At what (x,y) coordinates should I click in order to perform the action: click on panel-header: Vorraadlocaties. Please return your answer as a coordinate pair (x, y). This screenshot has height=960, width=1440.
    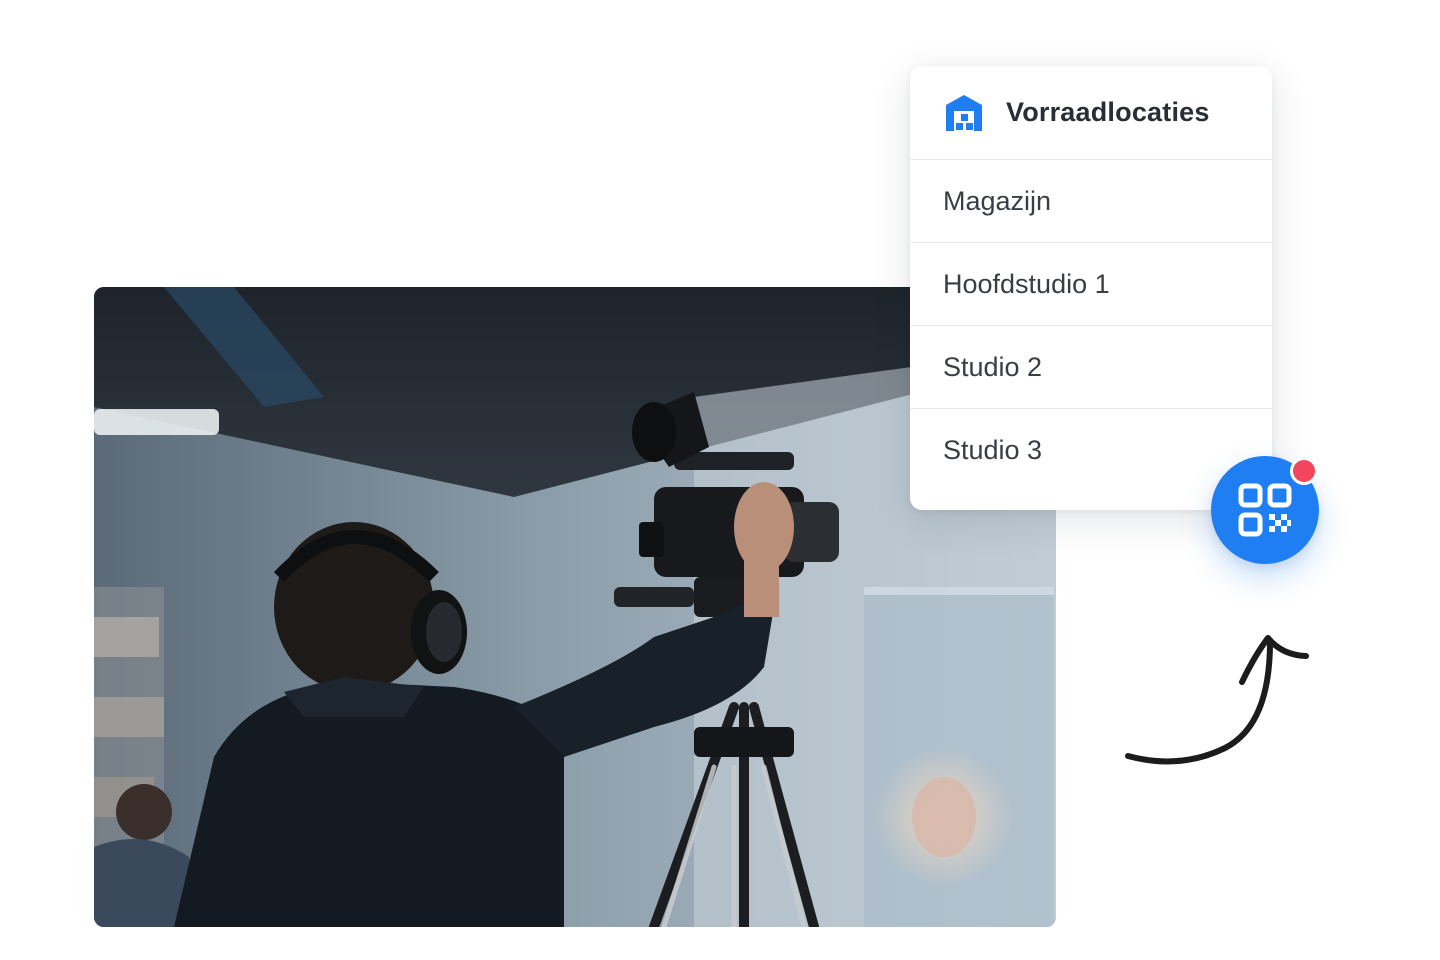
    Looking at the image, I should click on (1091, 113).